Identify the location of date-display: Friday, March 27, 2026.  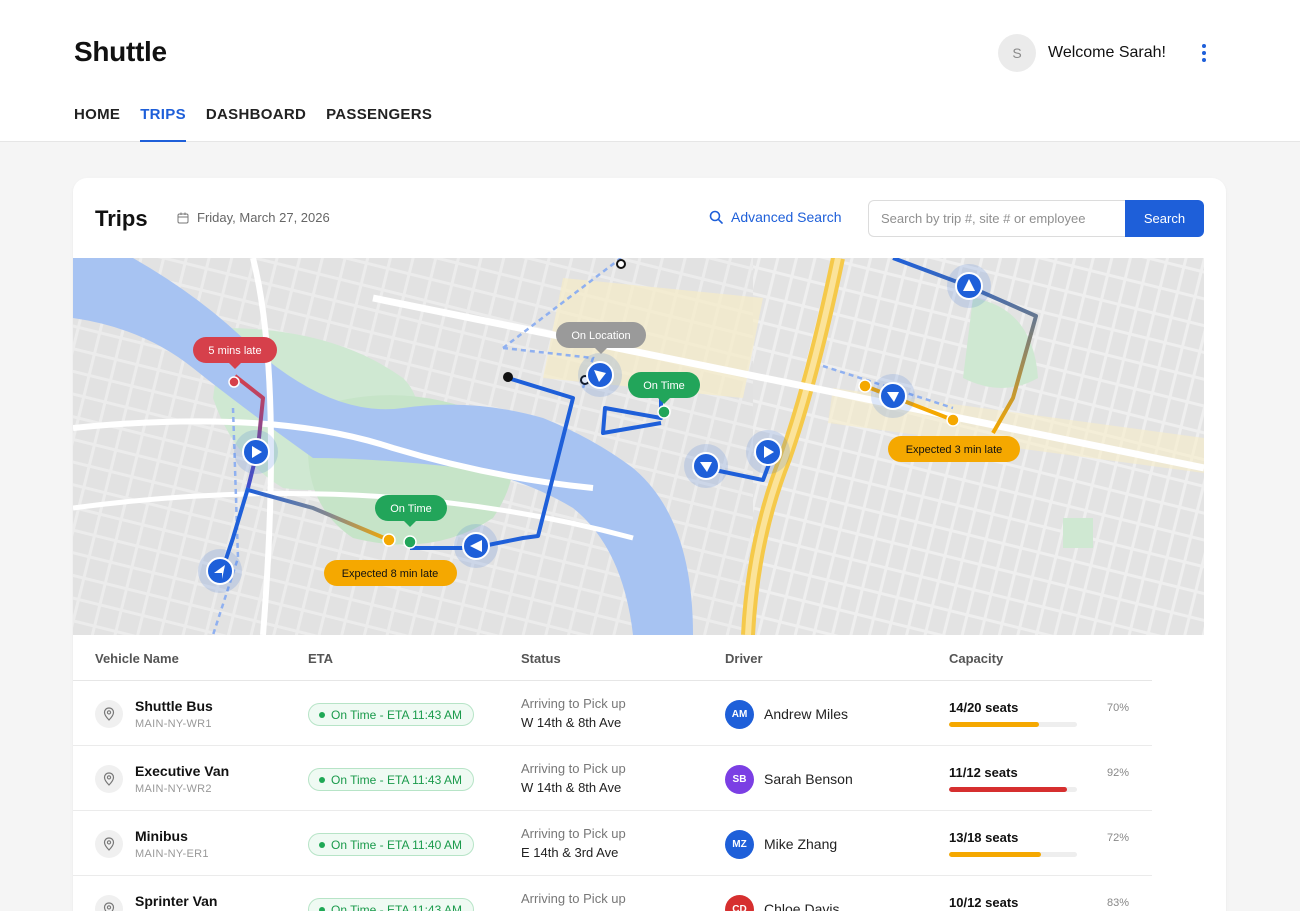
(253, 217).